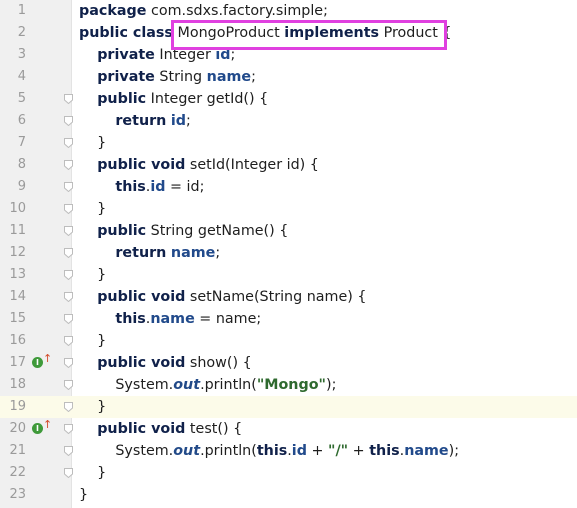 The height and width of the screenshot is (508, 577). Describe the element at coordinates (13, 231) in the screenshot. I see `line-number: 11` at that location.